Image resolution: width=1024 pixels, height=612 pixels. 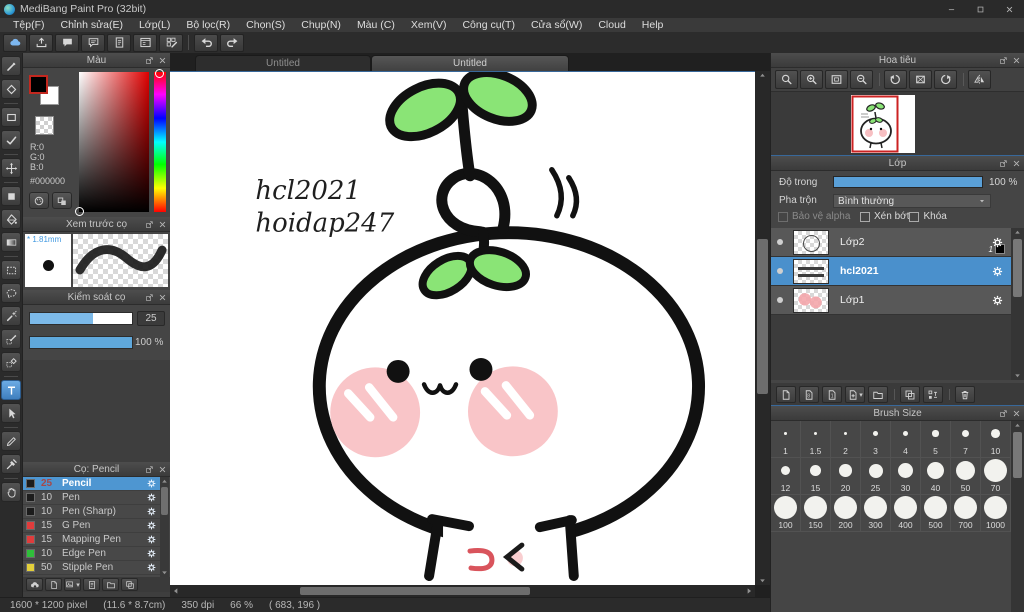 What do you see at coordinates (488, 25) in the screenshot?
I see `menu-item: Công cụ(T)` at bounding box center [488, 25].